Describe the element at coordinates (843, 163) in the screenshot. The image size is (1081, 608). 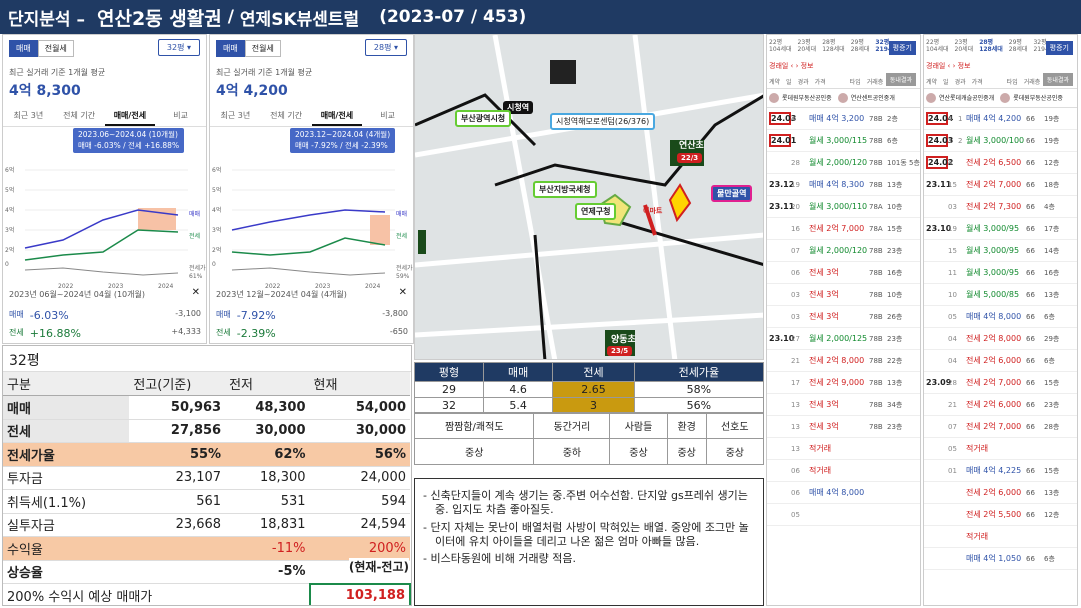
I see `trade-row: 28 월세 2,000/120 78B 101동 5층` at that location.